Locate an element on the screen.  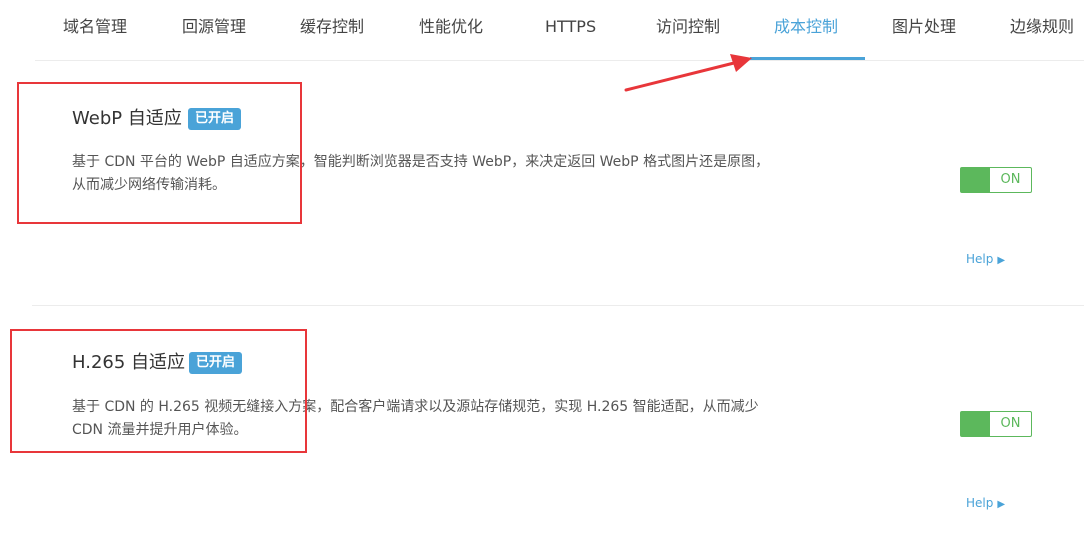
annotation-highlight-box-h265 is located at coordinates (158, 391).